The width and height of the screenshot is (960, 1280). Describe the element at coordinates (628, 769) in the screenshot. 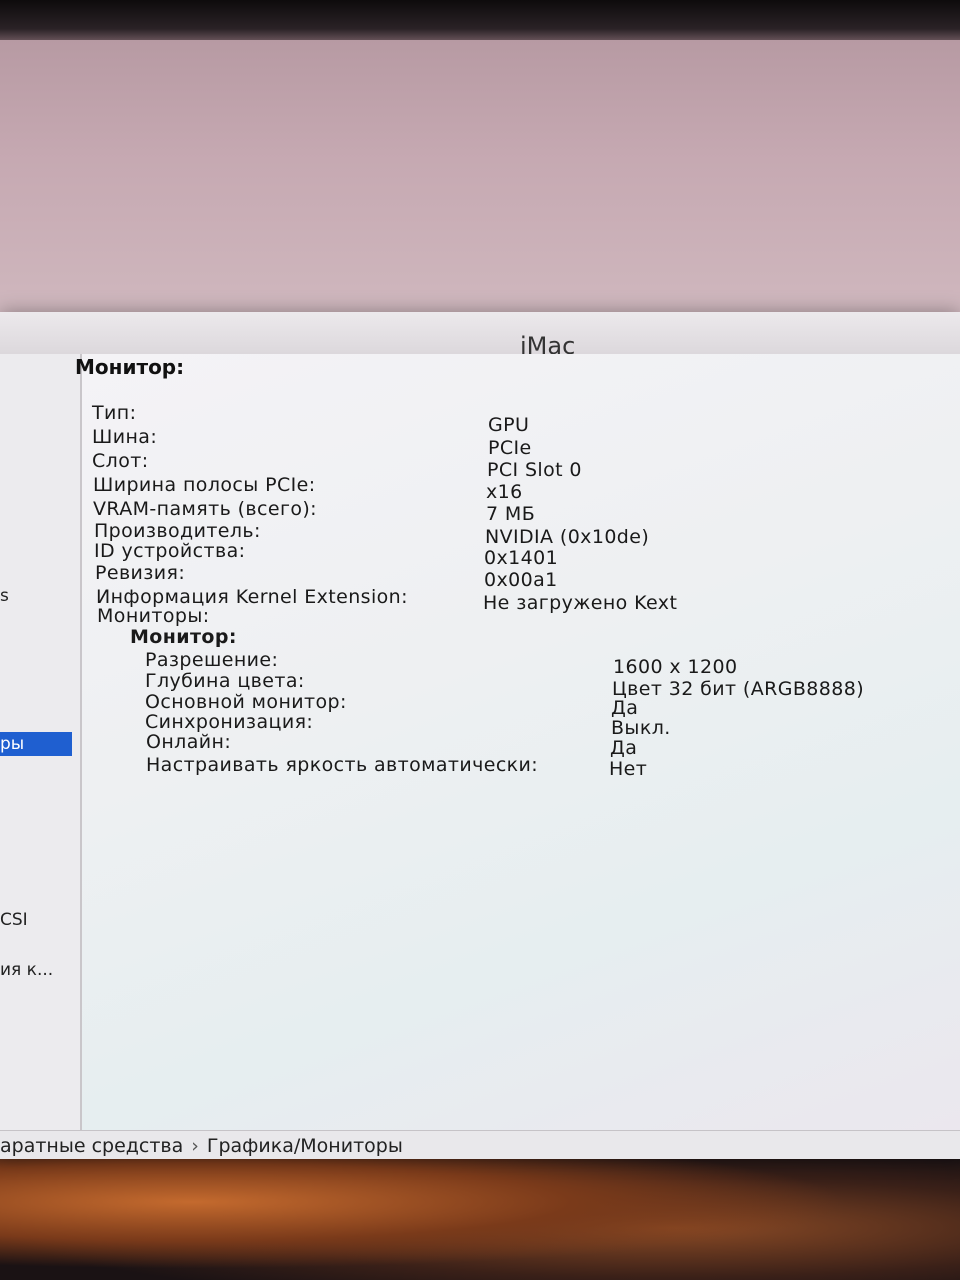

I see `prop-value-auto-brightness: Нет` at that location.